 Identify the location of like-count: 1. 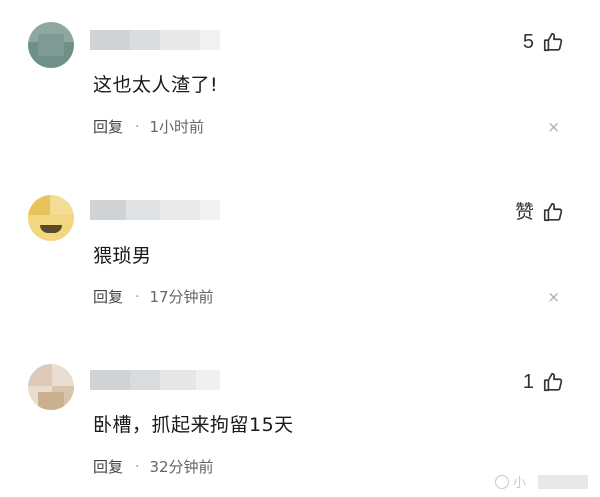
(528, 382).